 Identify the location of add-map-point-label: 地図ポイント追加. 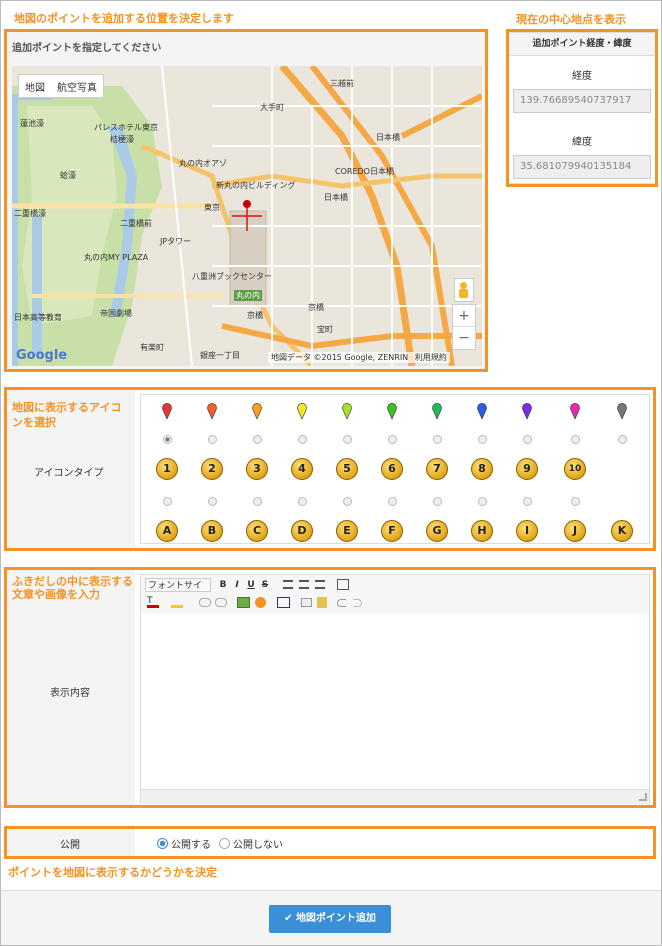
(335, 918).